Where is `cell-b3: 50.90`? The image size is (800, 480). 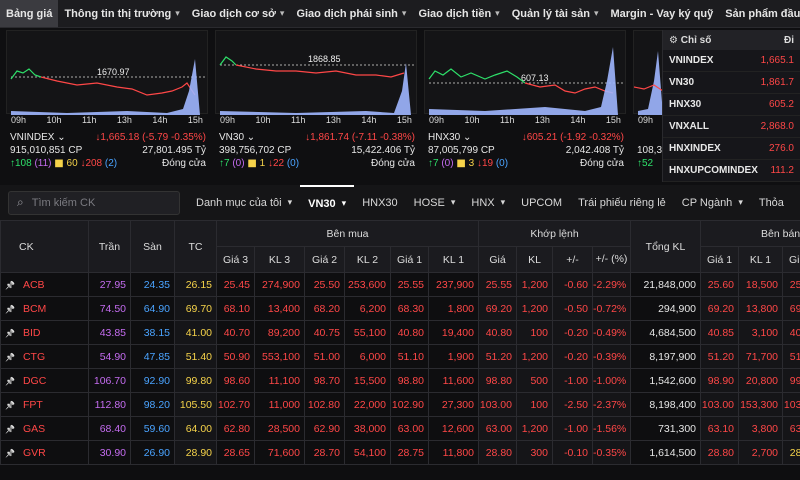
cell-b3: 50.90 is located at coordinates (235, 356).